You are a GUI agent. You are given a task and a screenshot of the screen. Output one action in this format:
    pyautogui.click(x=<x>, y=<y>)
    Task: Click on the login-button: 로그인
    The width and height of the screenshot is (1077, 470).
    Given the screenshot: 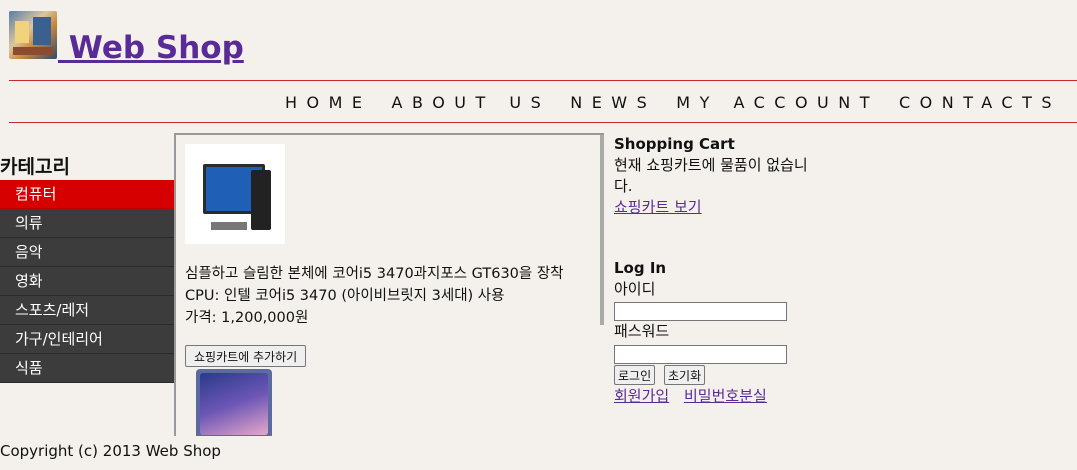 What is the action you would take?
    pyautogui.click(x=635, y=375)
    